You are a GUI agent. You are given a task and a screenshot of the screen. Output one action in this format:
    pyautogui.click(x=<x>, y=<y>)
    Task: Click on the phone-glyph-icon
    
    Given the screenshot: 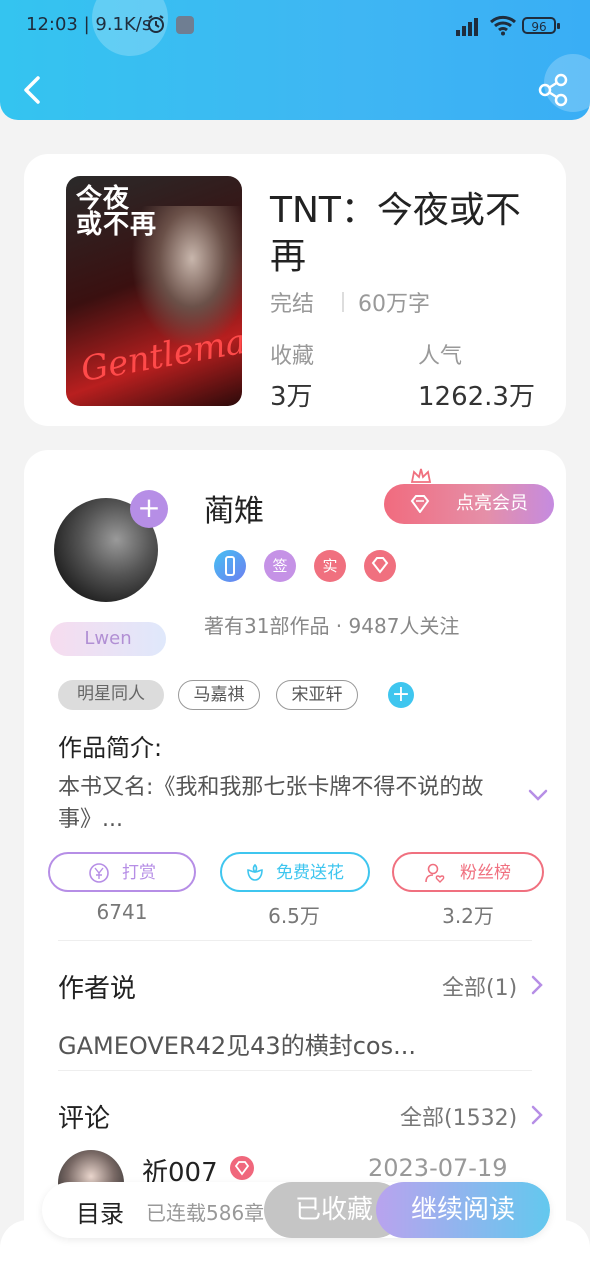 What is the action you would take?
    pyautogui.click(x=230, y=566)
    